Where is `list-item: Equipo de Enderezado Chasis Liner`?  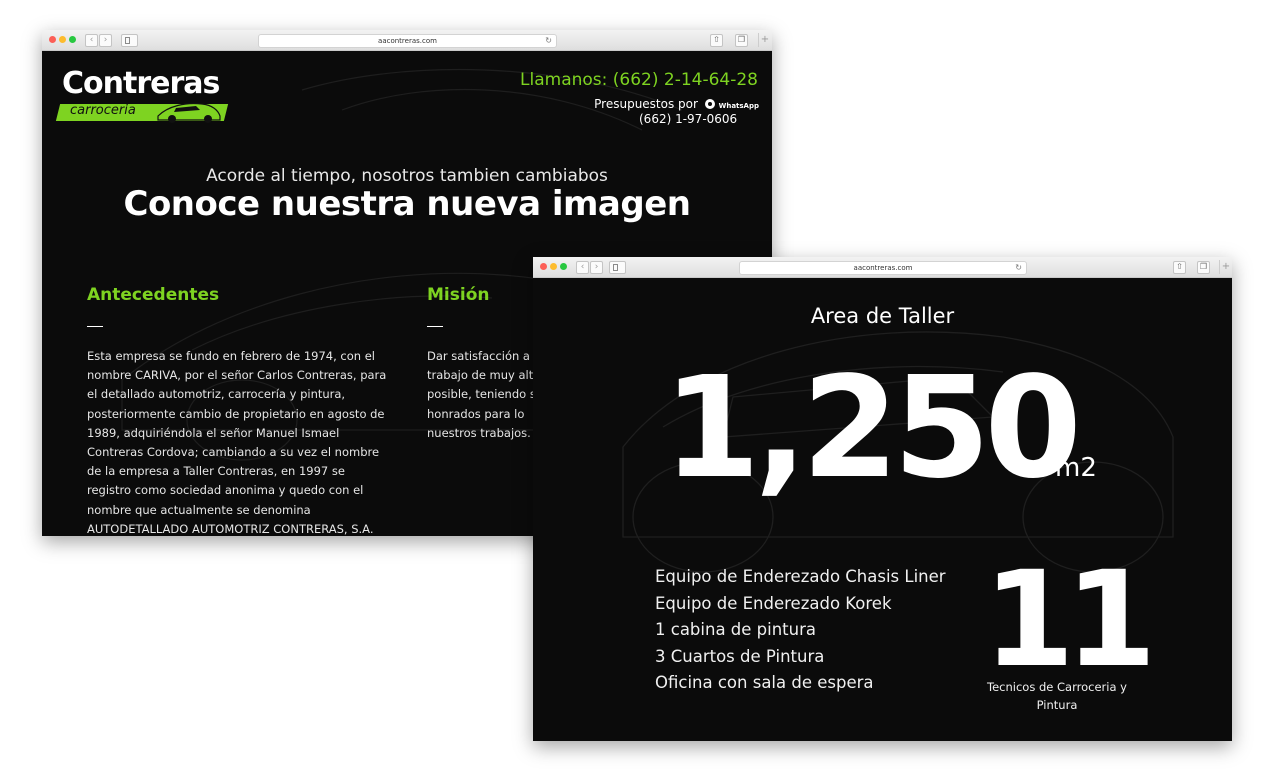
list-item: Equipo de Enderezado Chasis Liner is located at coordinates (800, 576).